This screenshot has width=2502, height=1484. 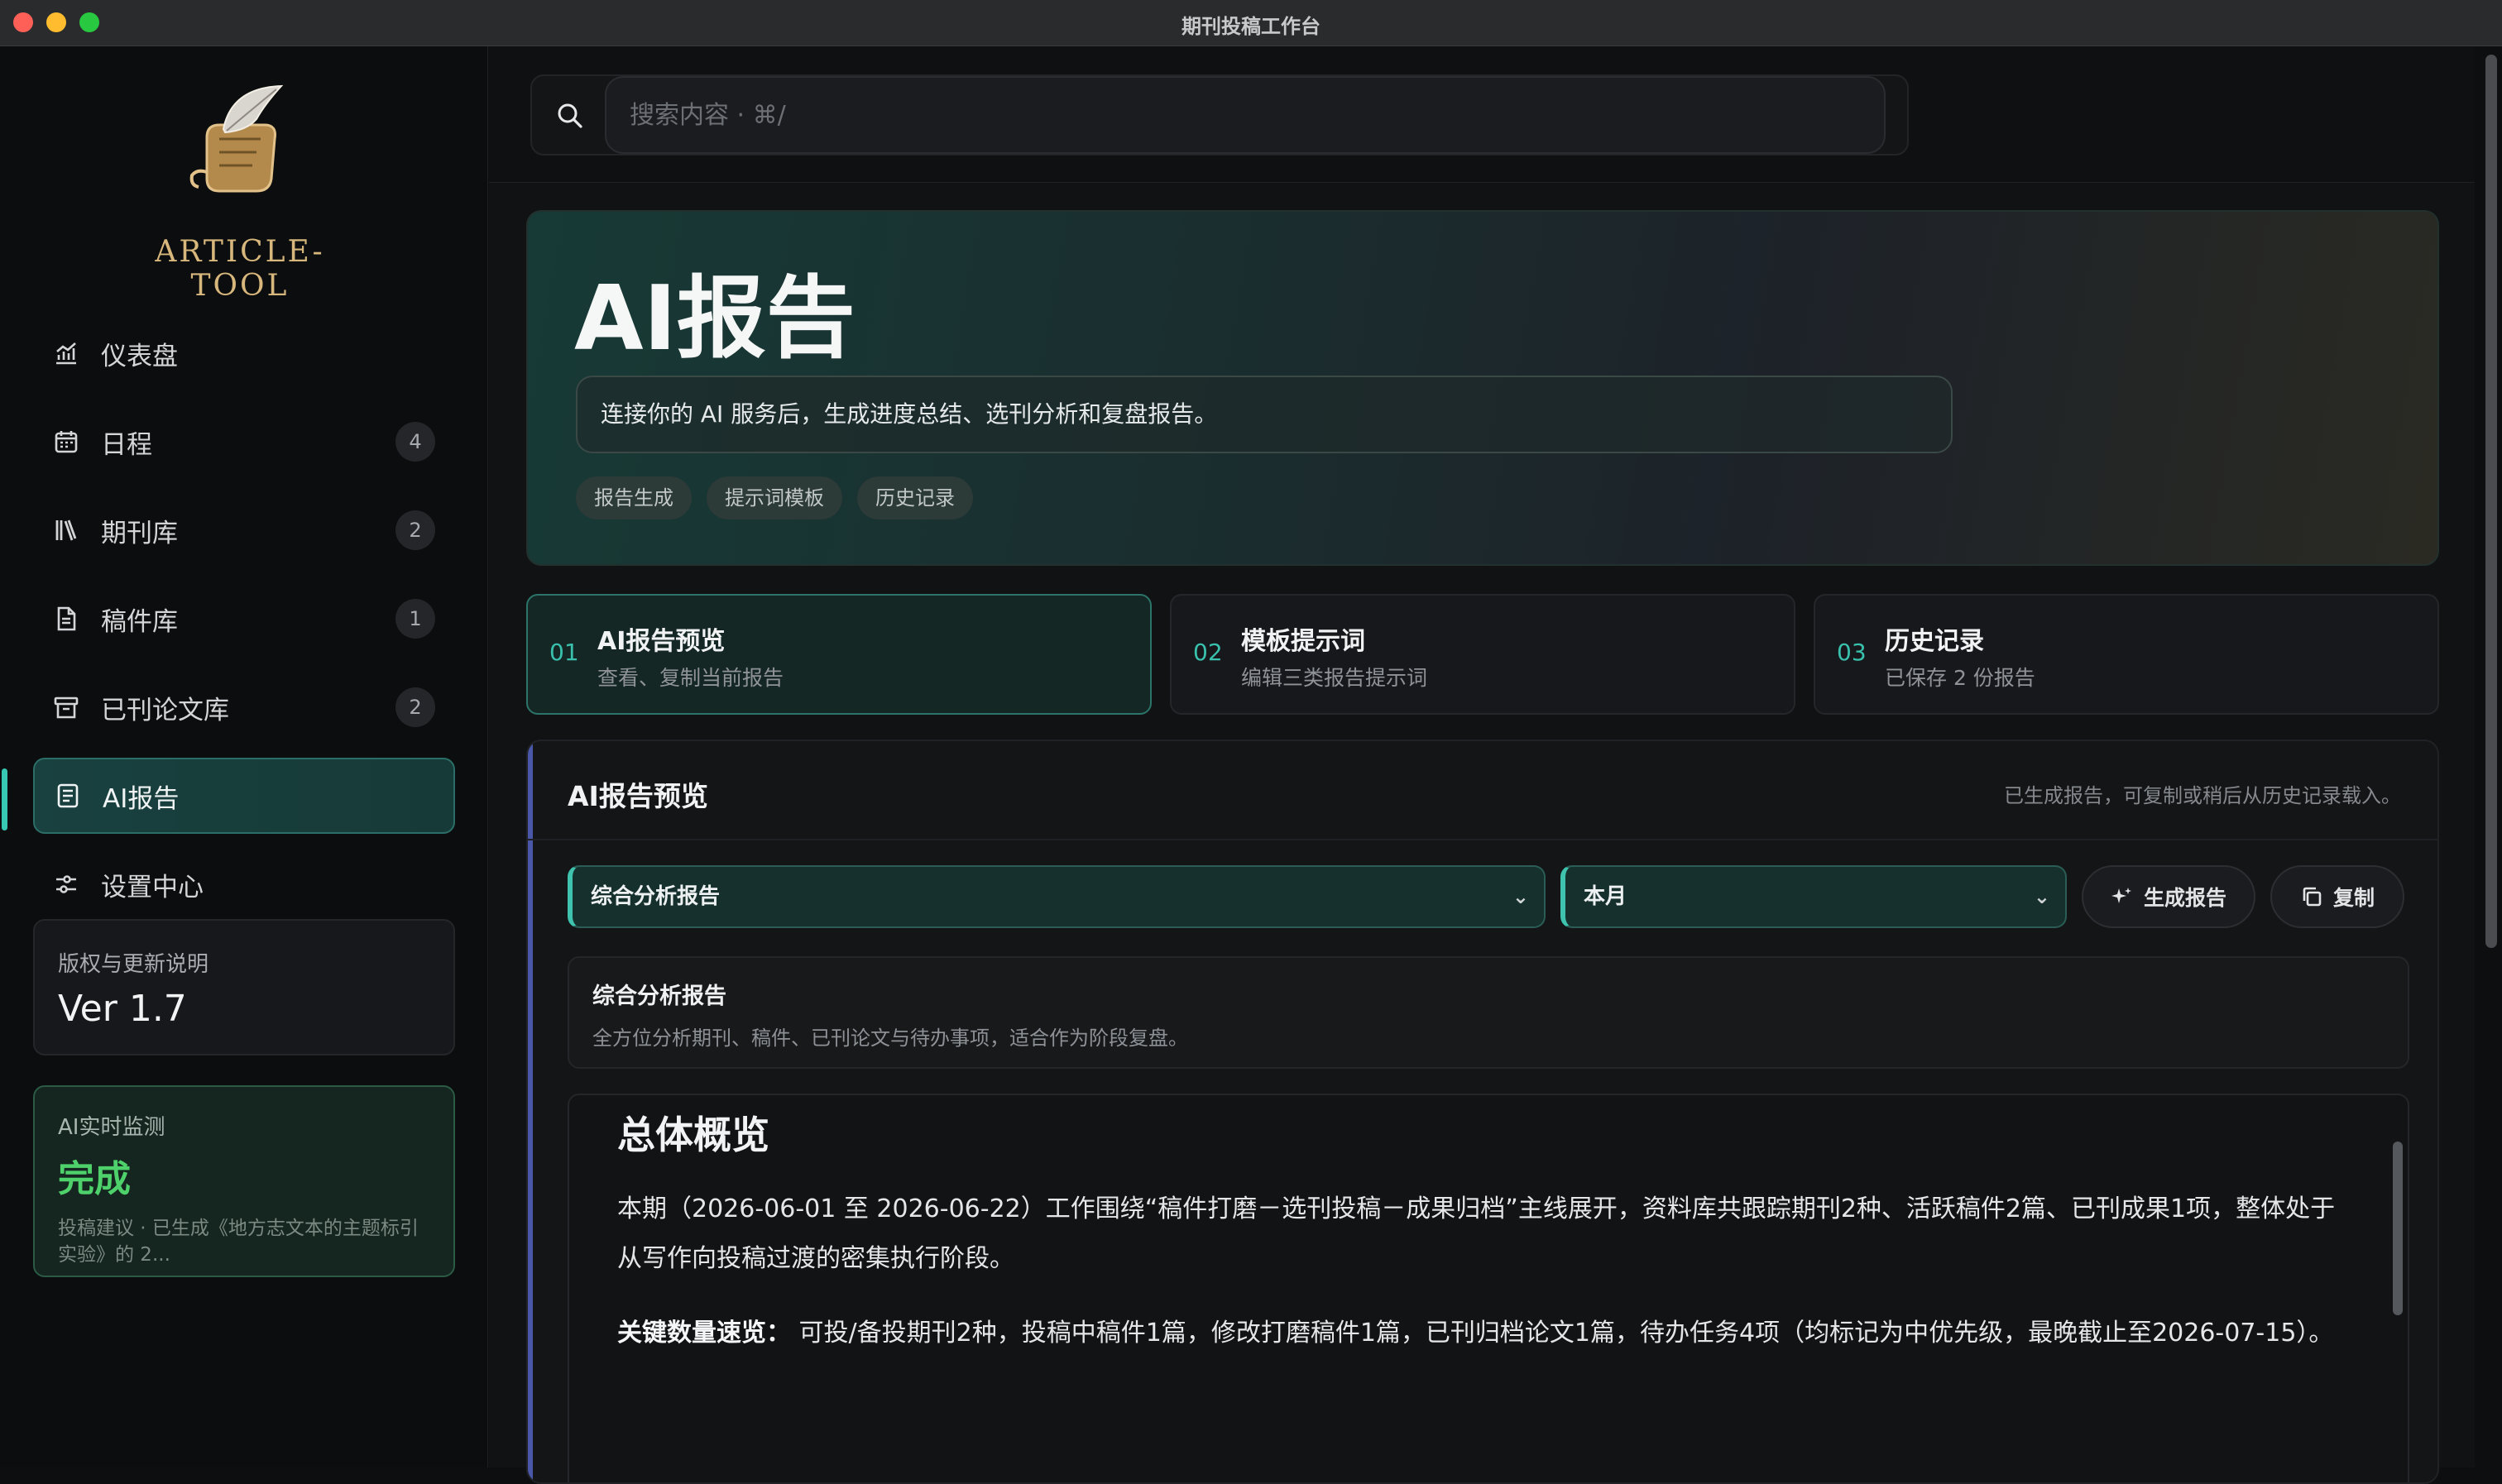 I want to click on top-bar, so click(x=1482, y=114).